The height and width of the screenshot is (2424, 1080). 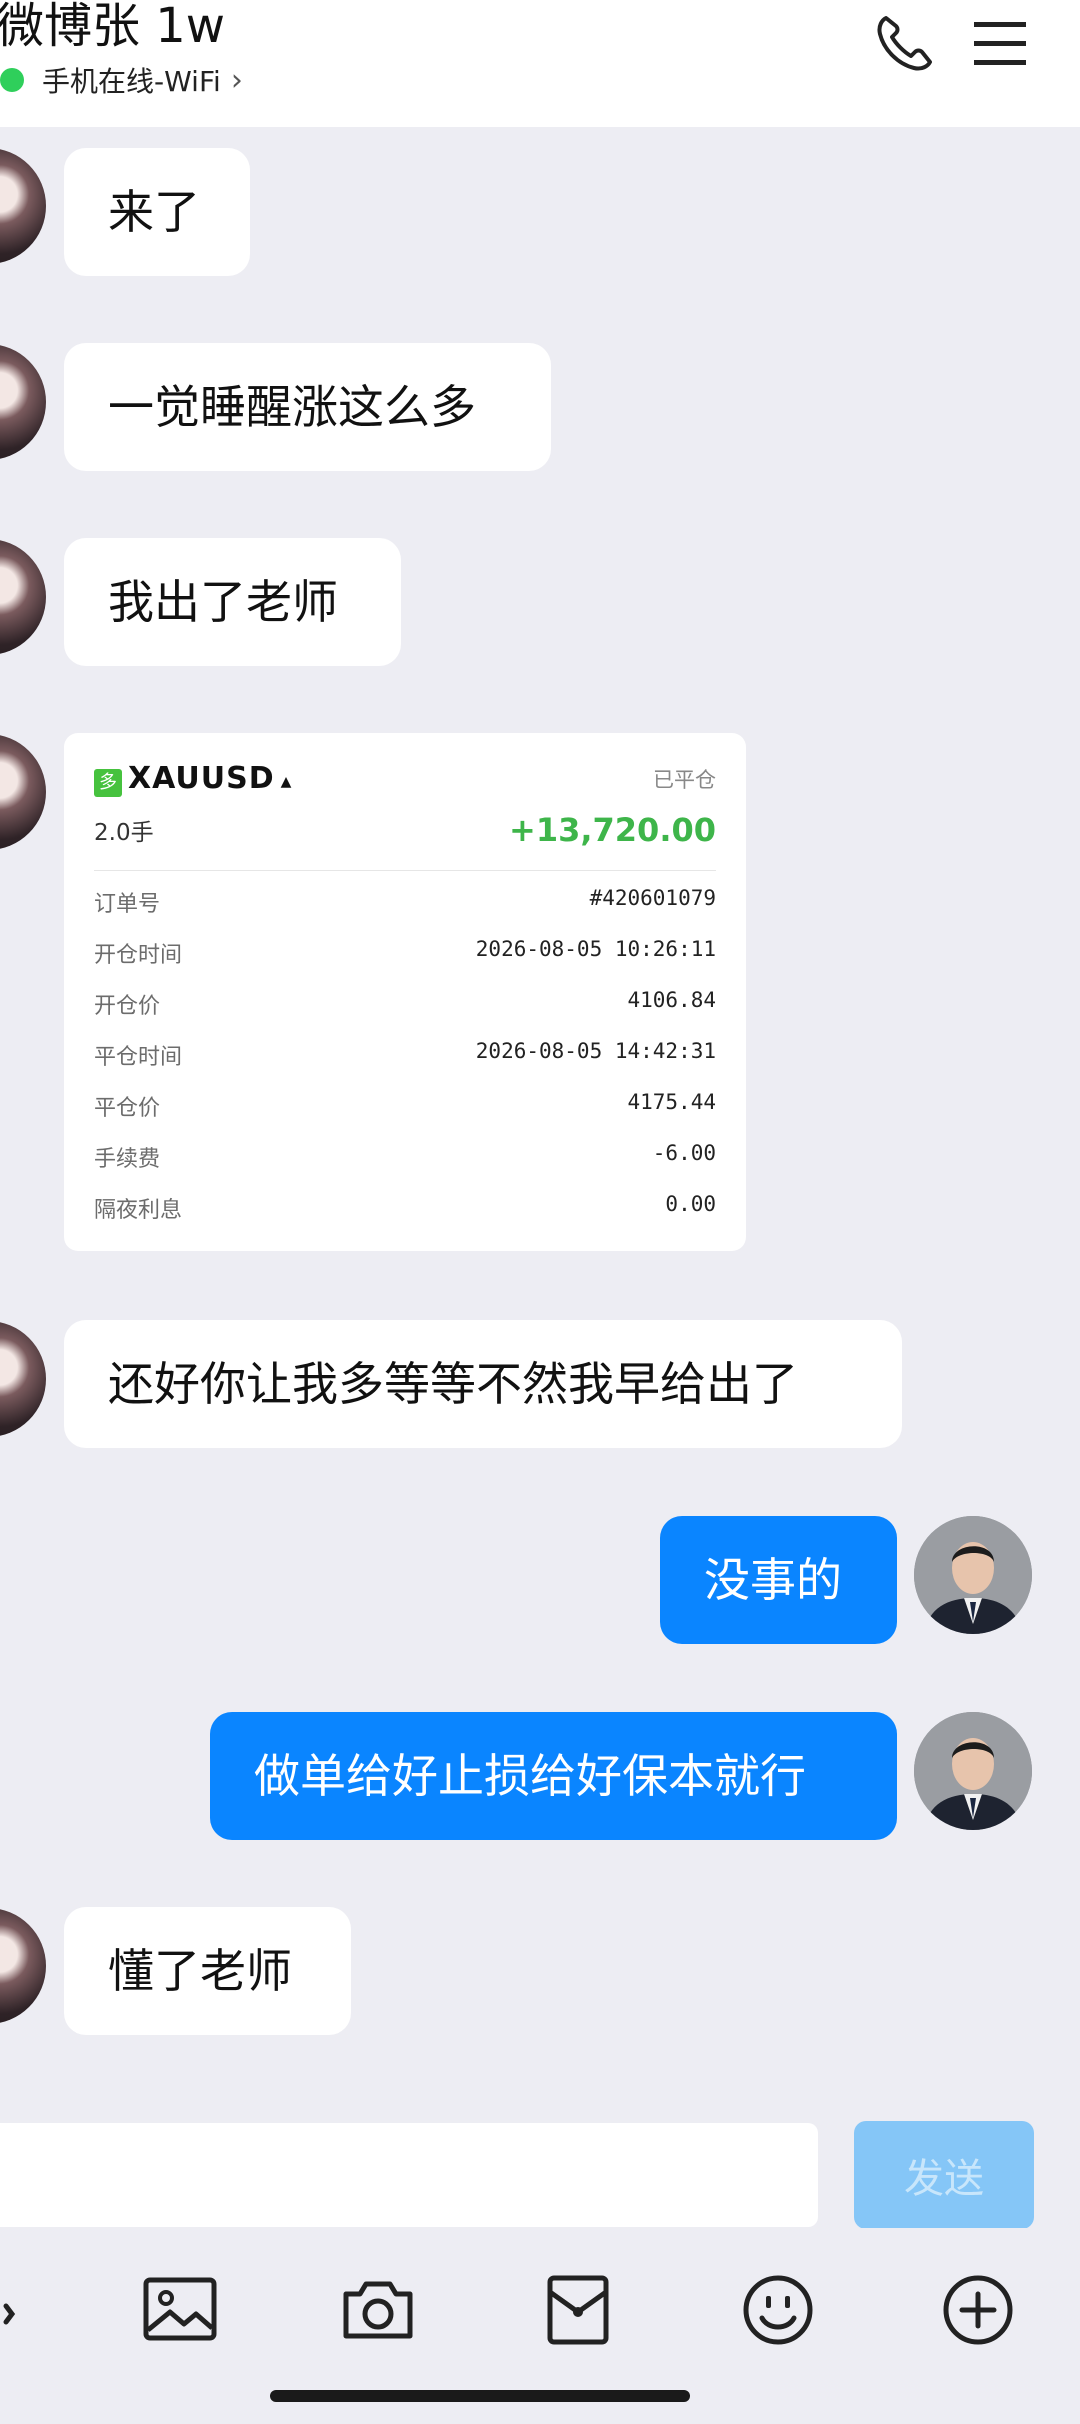 What do you see at coordinates (12, 80) in the screenshot?
I see `online-dot-icon` at bounding box center [12, 80].